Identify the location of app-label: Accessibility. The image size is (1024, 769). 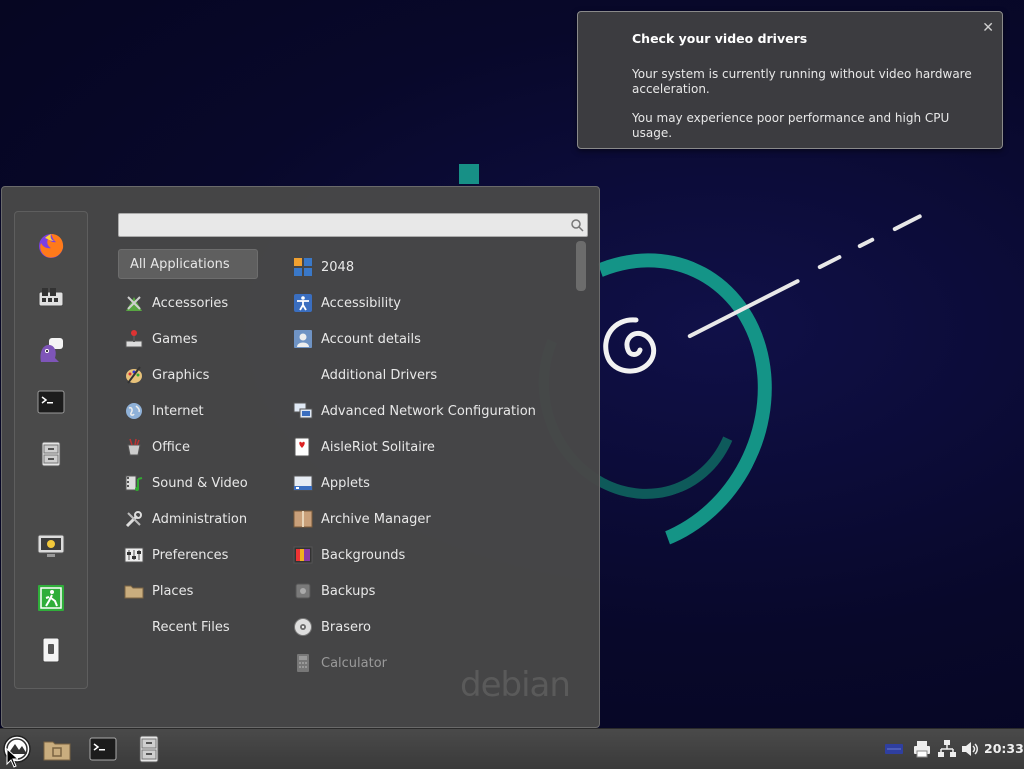
(361, 303).